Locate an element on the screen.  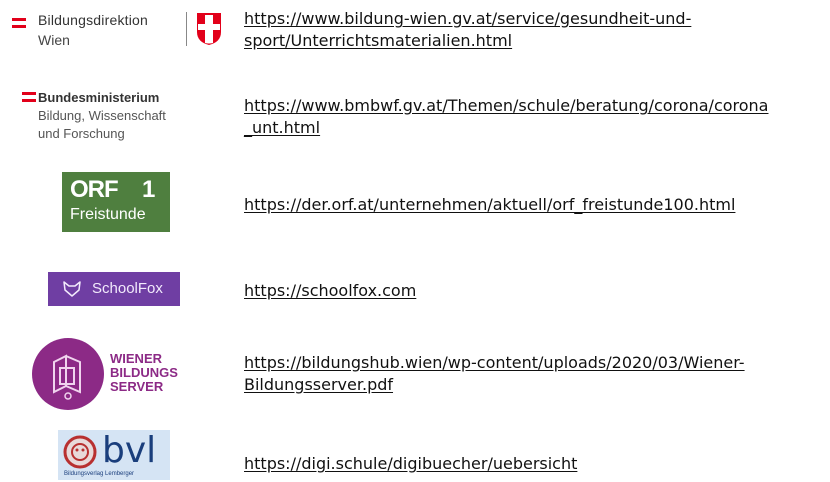
link-line: sport/Unterrichtsmaterialien.html is located at coordinates (378, 40).